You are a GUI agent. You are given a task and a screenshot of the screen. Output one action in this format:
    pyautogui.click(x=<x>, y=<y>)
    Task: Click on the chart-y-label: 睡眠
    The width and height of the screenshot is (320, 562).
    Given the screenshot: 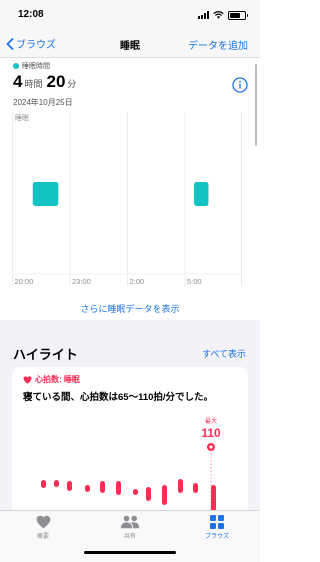 What is the action you would take?
    pyautogui.click(x=22, y=118)
    